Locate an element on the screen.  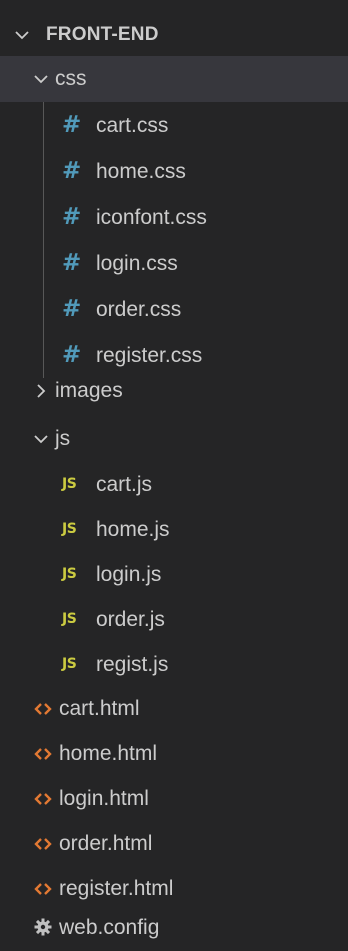
folder-js: js is located at coordinates (174, 439).